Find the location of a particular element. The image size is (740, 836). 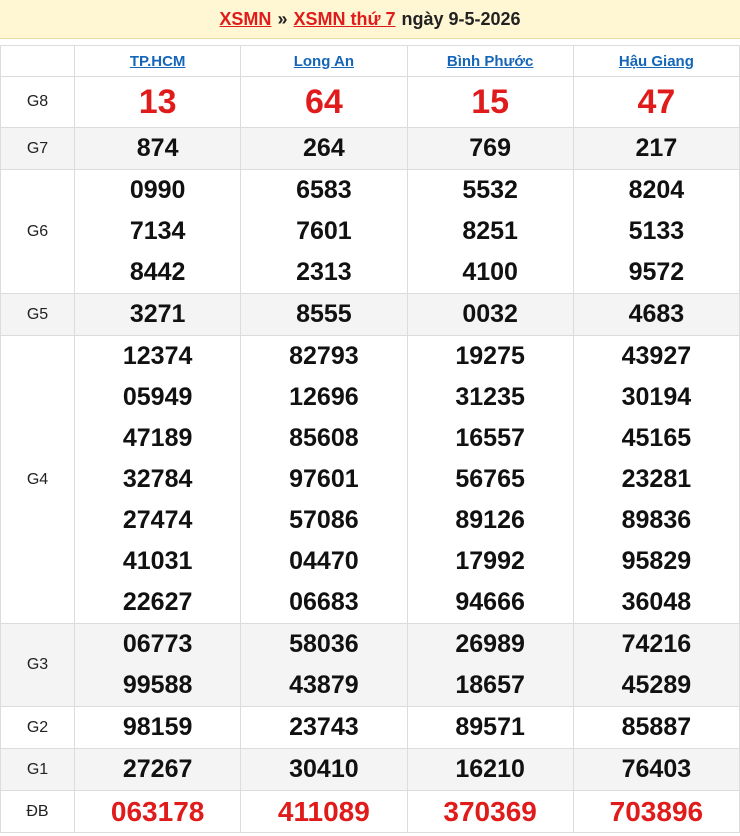

prize-number: 874 is located at coordinates (157, 148).